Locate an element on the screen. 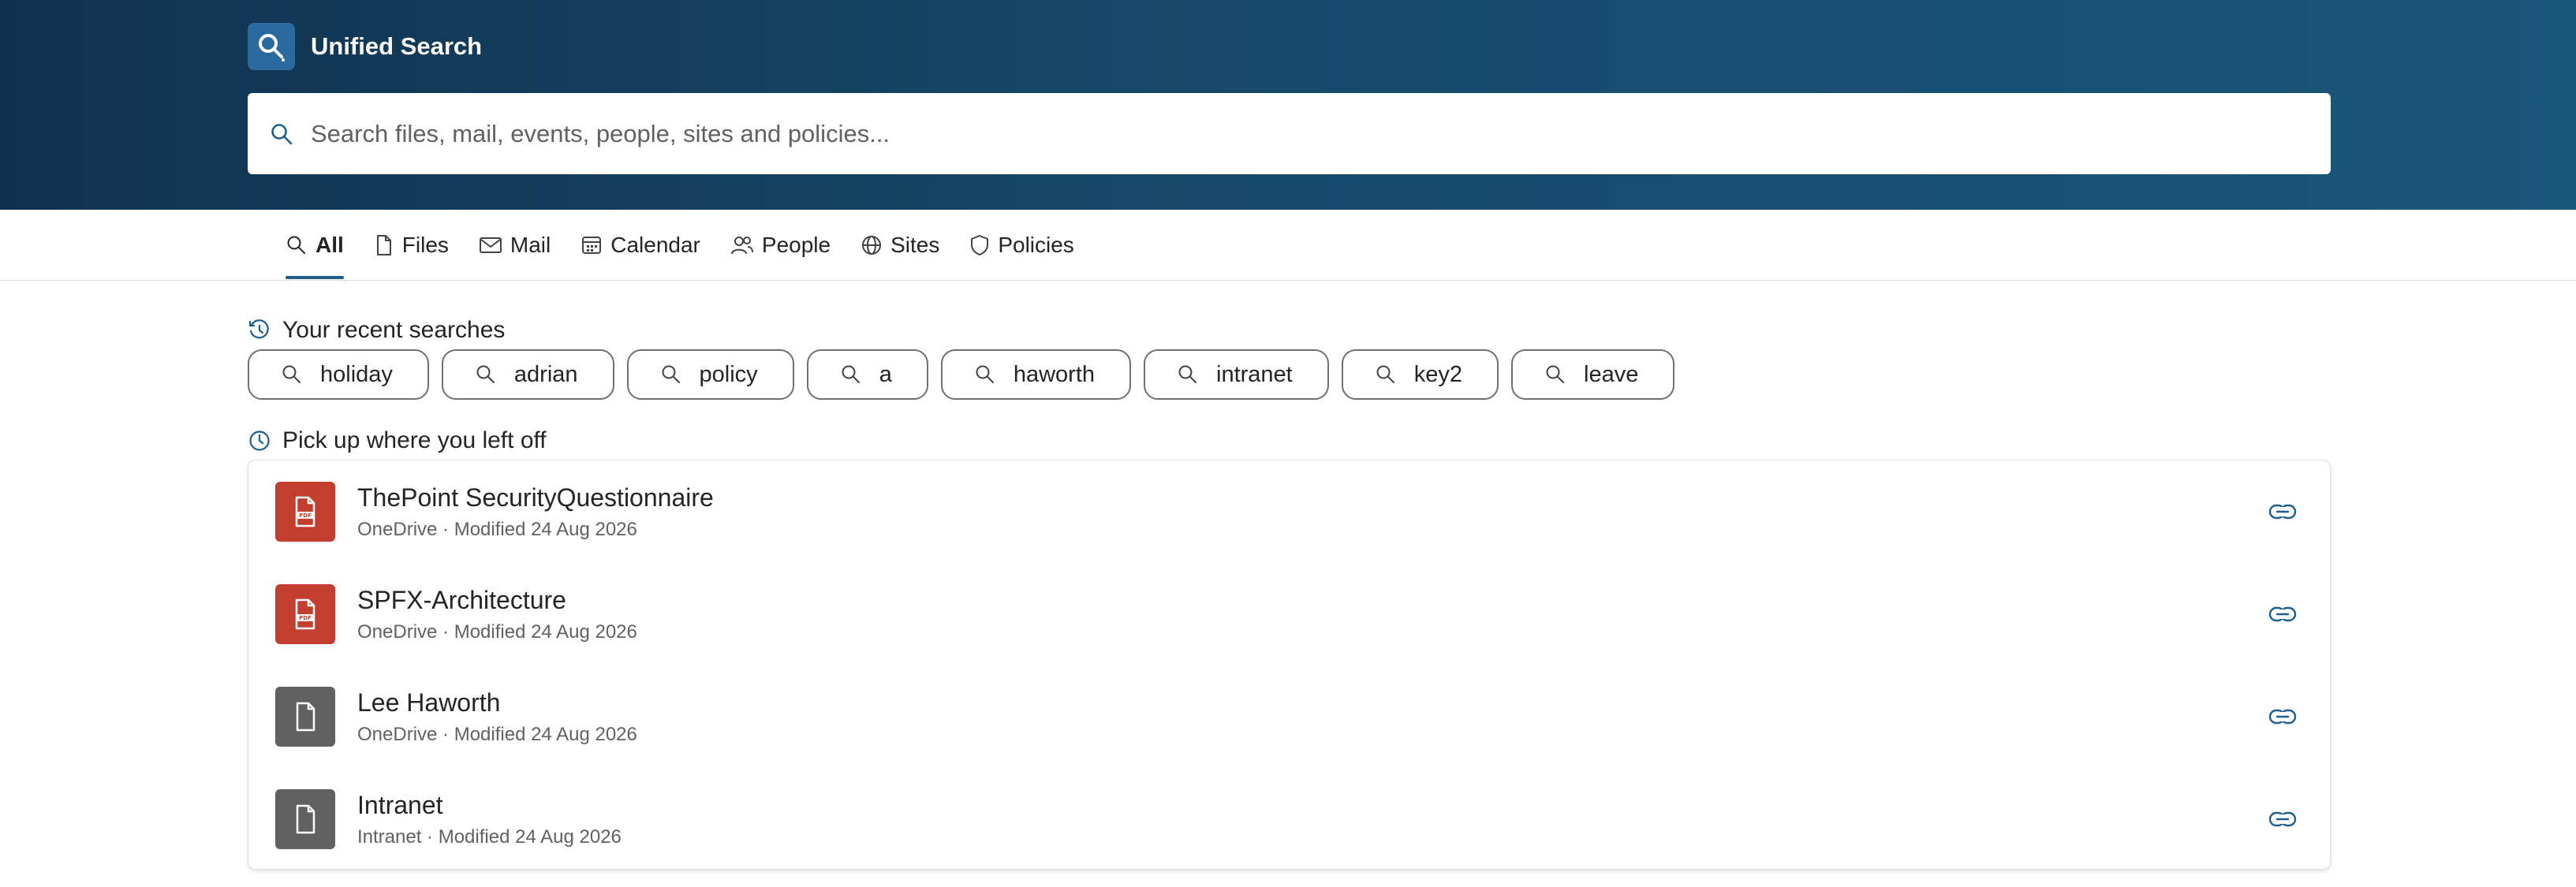  file-title: SPFX-Architecture is located at coordinates (461, 600).